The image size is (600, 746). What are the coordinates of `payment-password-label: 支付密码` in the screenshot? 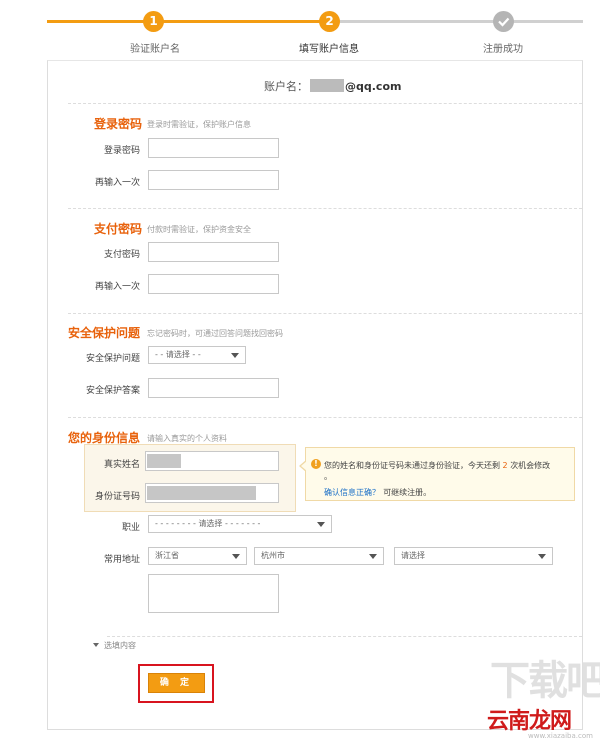 It's located at (121, 255).